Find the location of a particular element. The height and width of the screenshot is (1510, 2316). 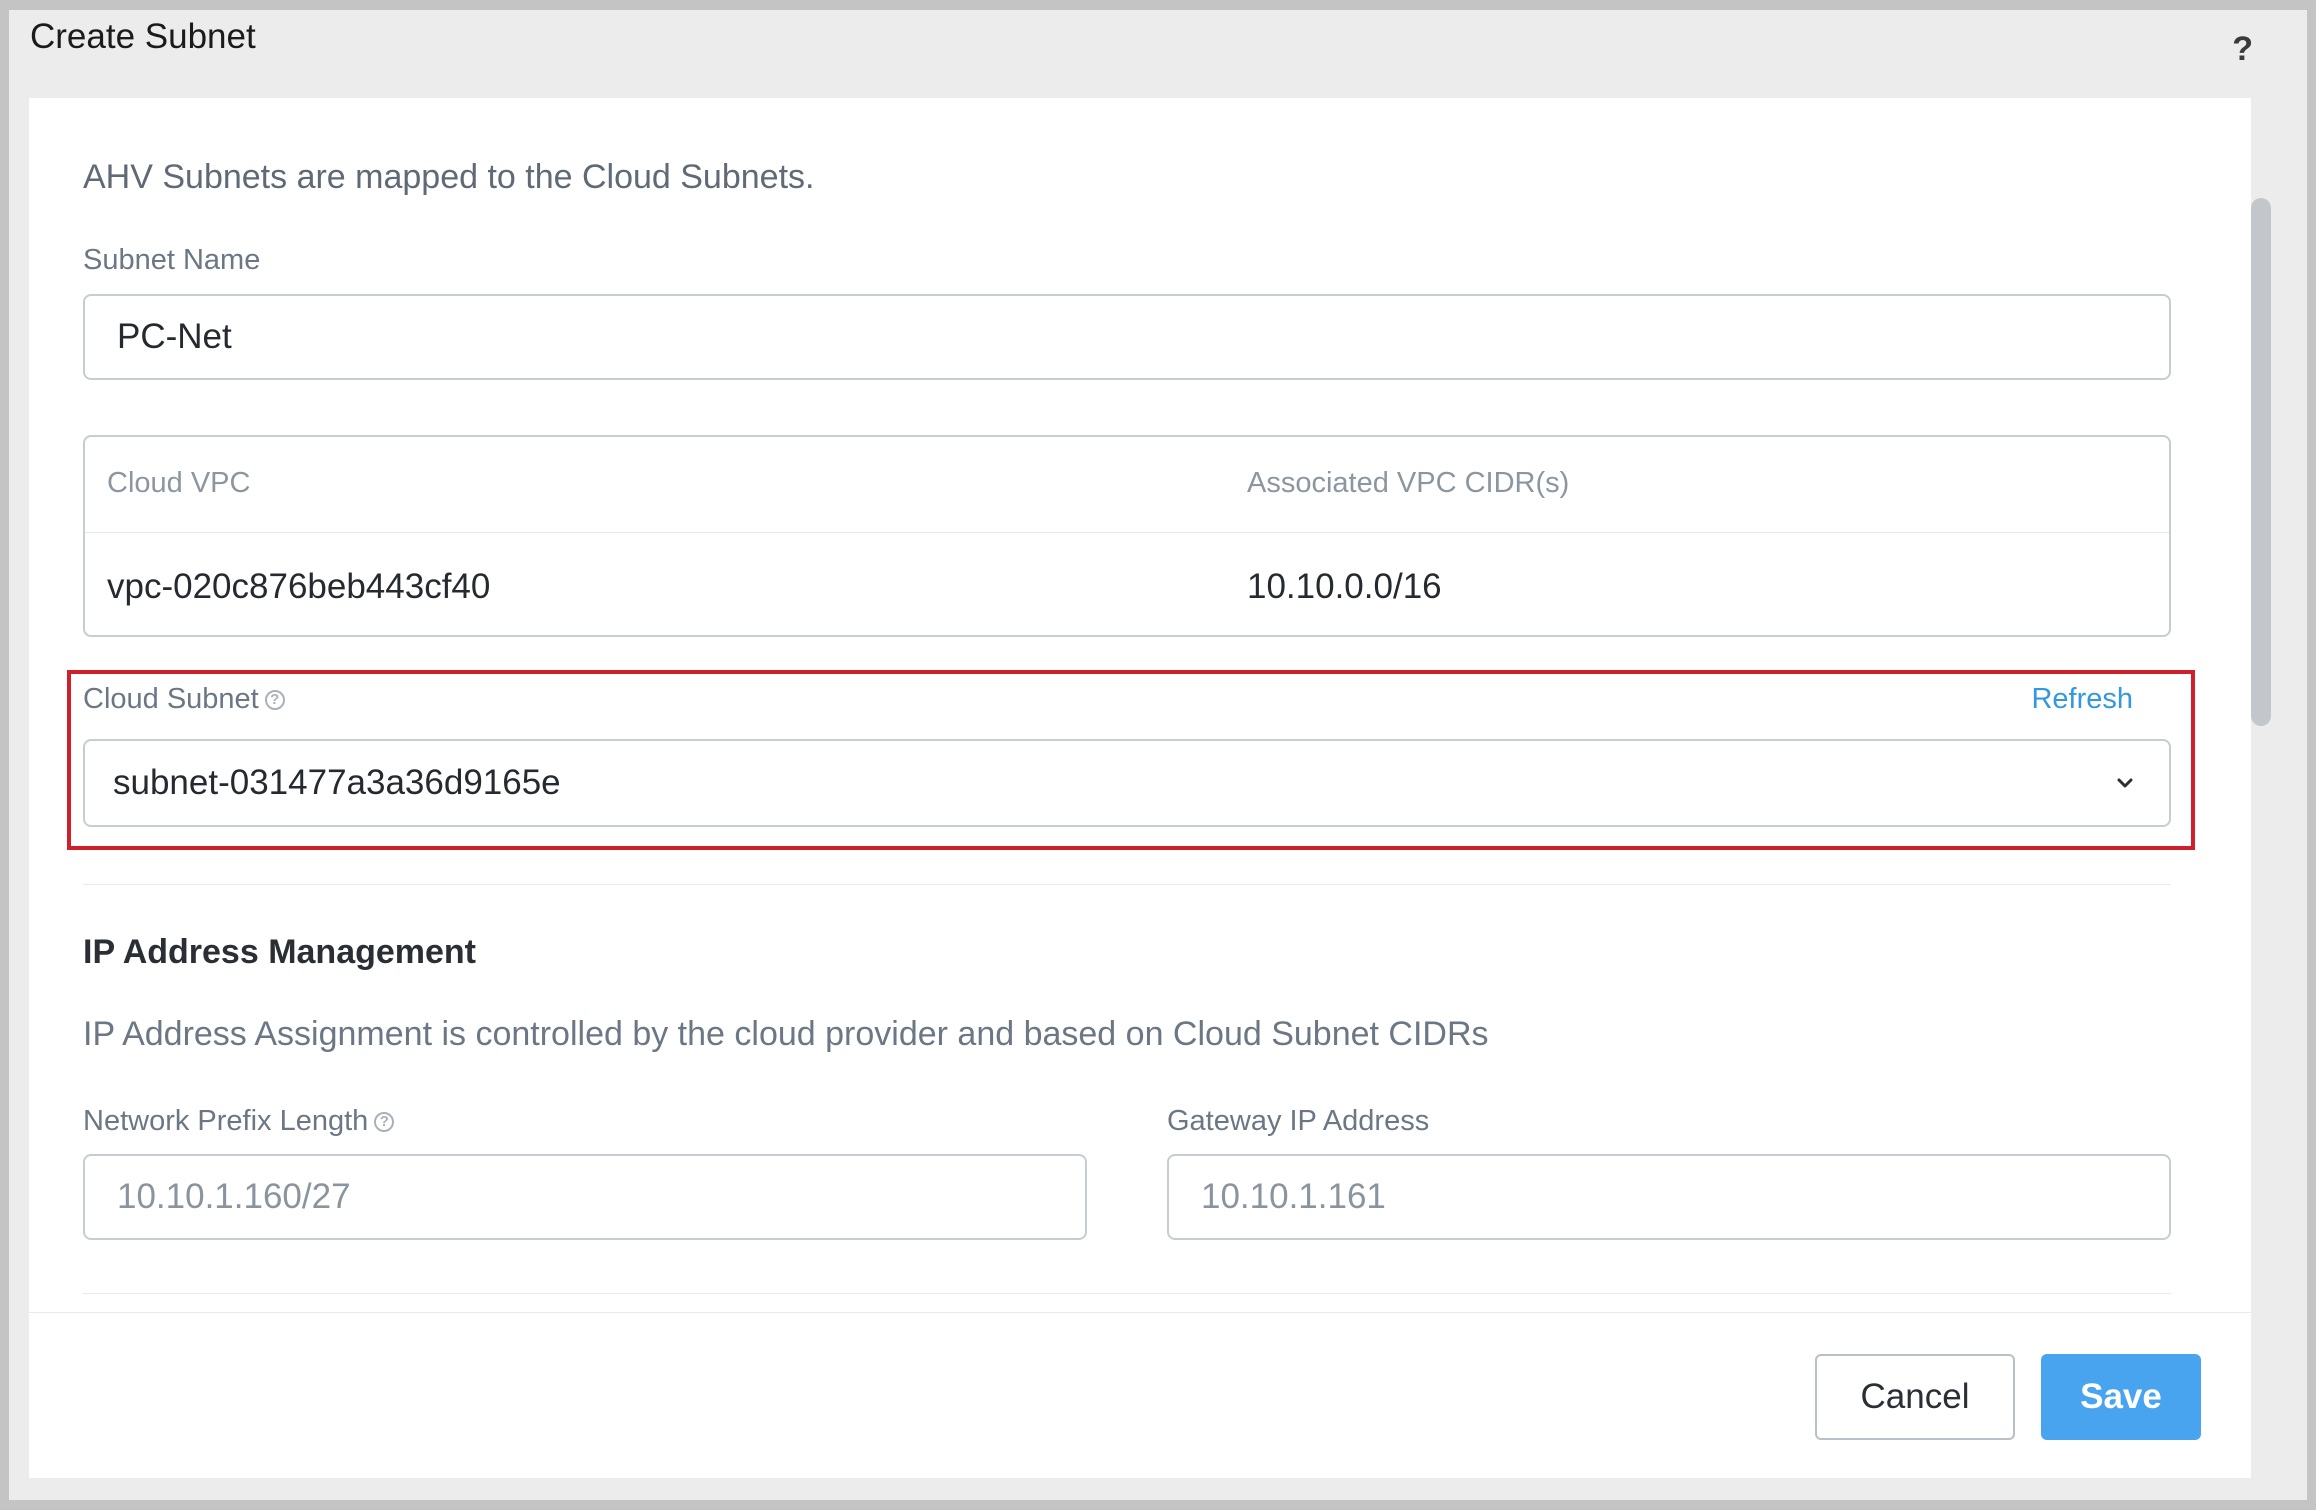

cloud-subnet-label-wrap: Cloud Subnet? is located at coordinates (184, 699).